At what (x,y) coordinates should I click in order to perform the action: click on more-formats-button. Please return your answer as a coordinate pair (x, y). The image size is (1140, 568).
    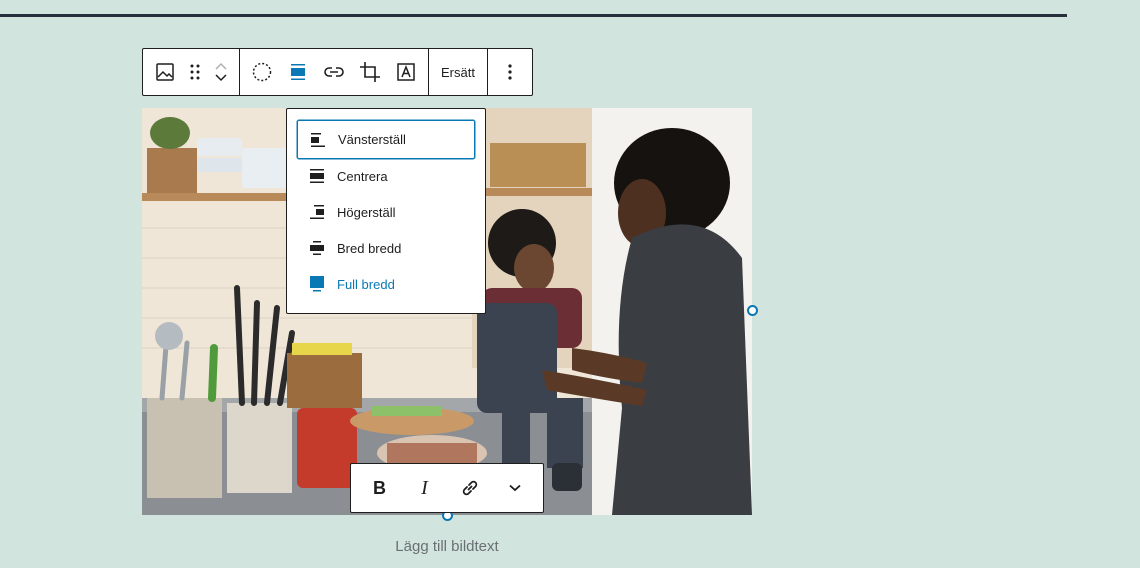
    Looking at the image, I should click on (515, 488).